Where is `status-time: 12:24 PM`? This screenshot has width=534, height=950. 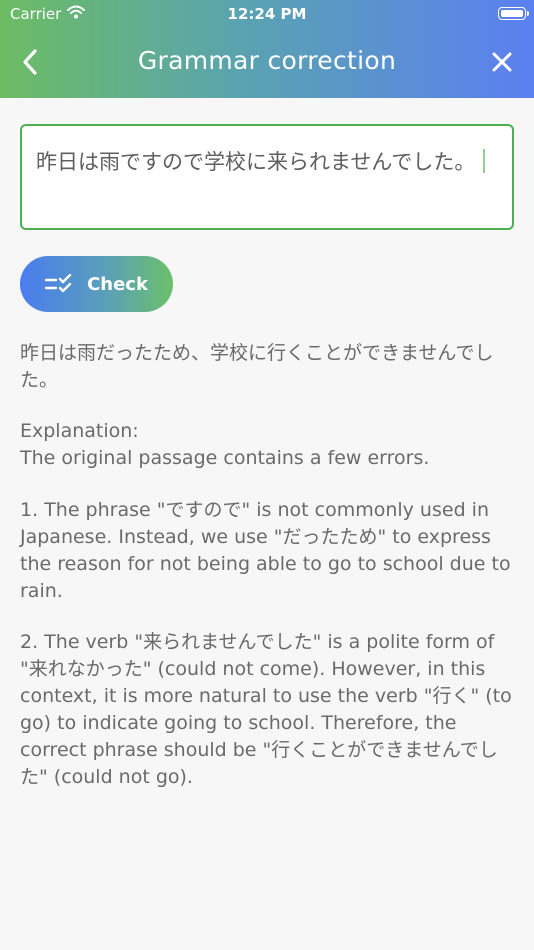 status-time: 12:24 PM is located at coordinates (267, 14).